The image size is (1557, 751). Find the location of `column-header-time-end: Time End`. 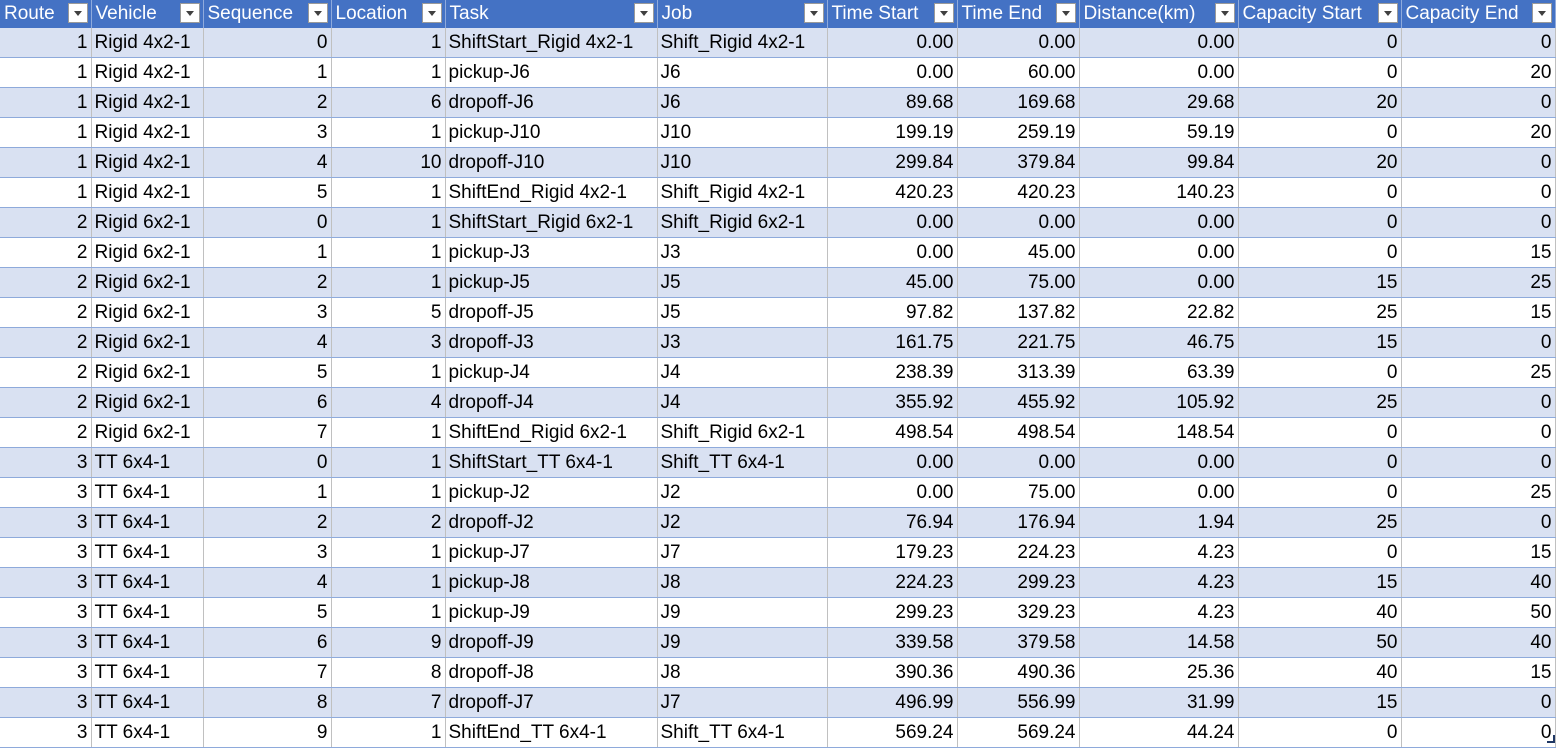

column-header-time-end: Time End is located at coordinates (1018, 14).